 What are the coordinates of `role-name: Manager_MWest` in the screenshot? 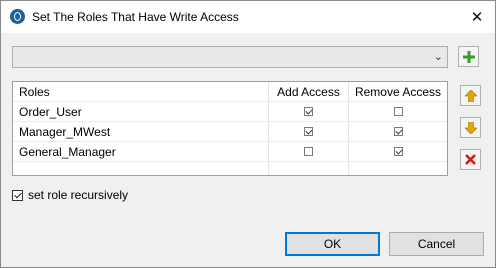 It's located at (141, 131).